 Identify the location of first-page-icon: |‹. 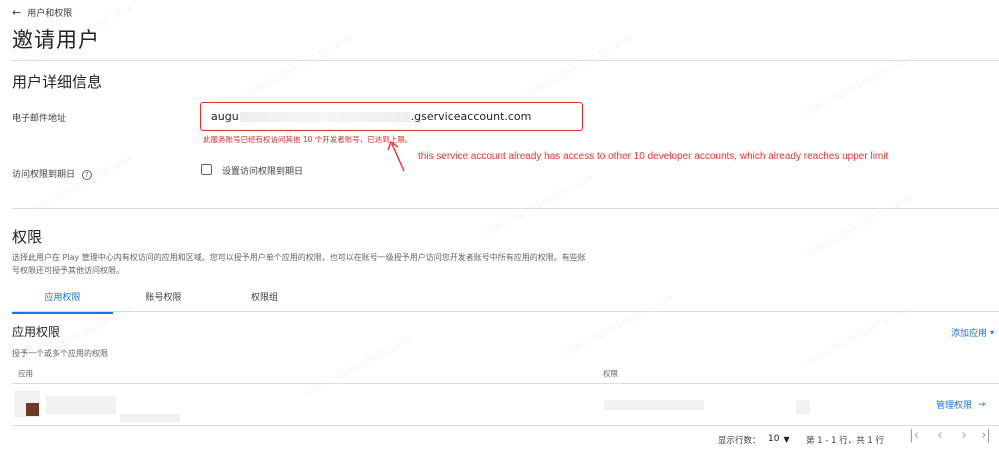
(914, 435).